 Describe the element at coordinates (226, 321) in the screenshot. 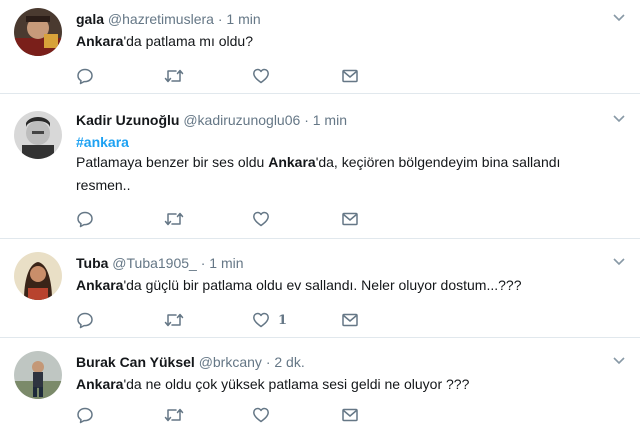

I see `tweet-actions: 1` at that location.